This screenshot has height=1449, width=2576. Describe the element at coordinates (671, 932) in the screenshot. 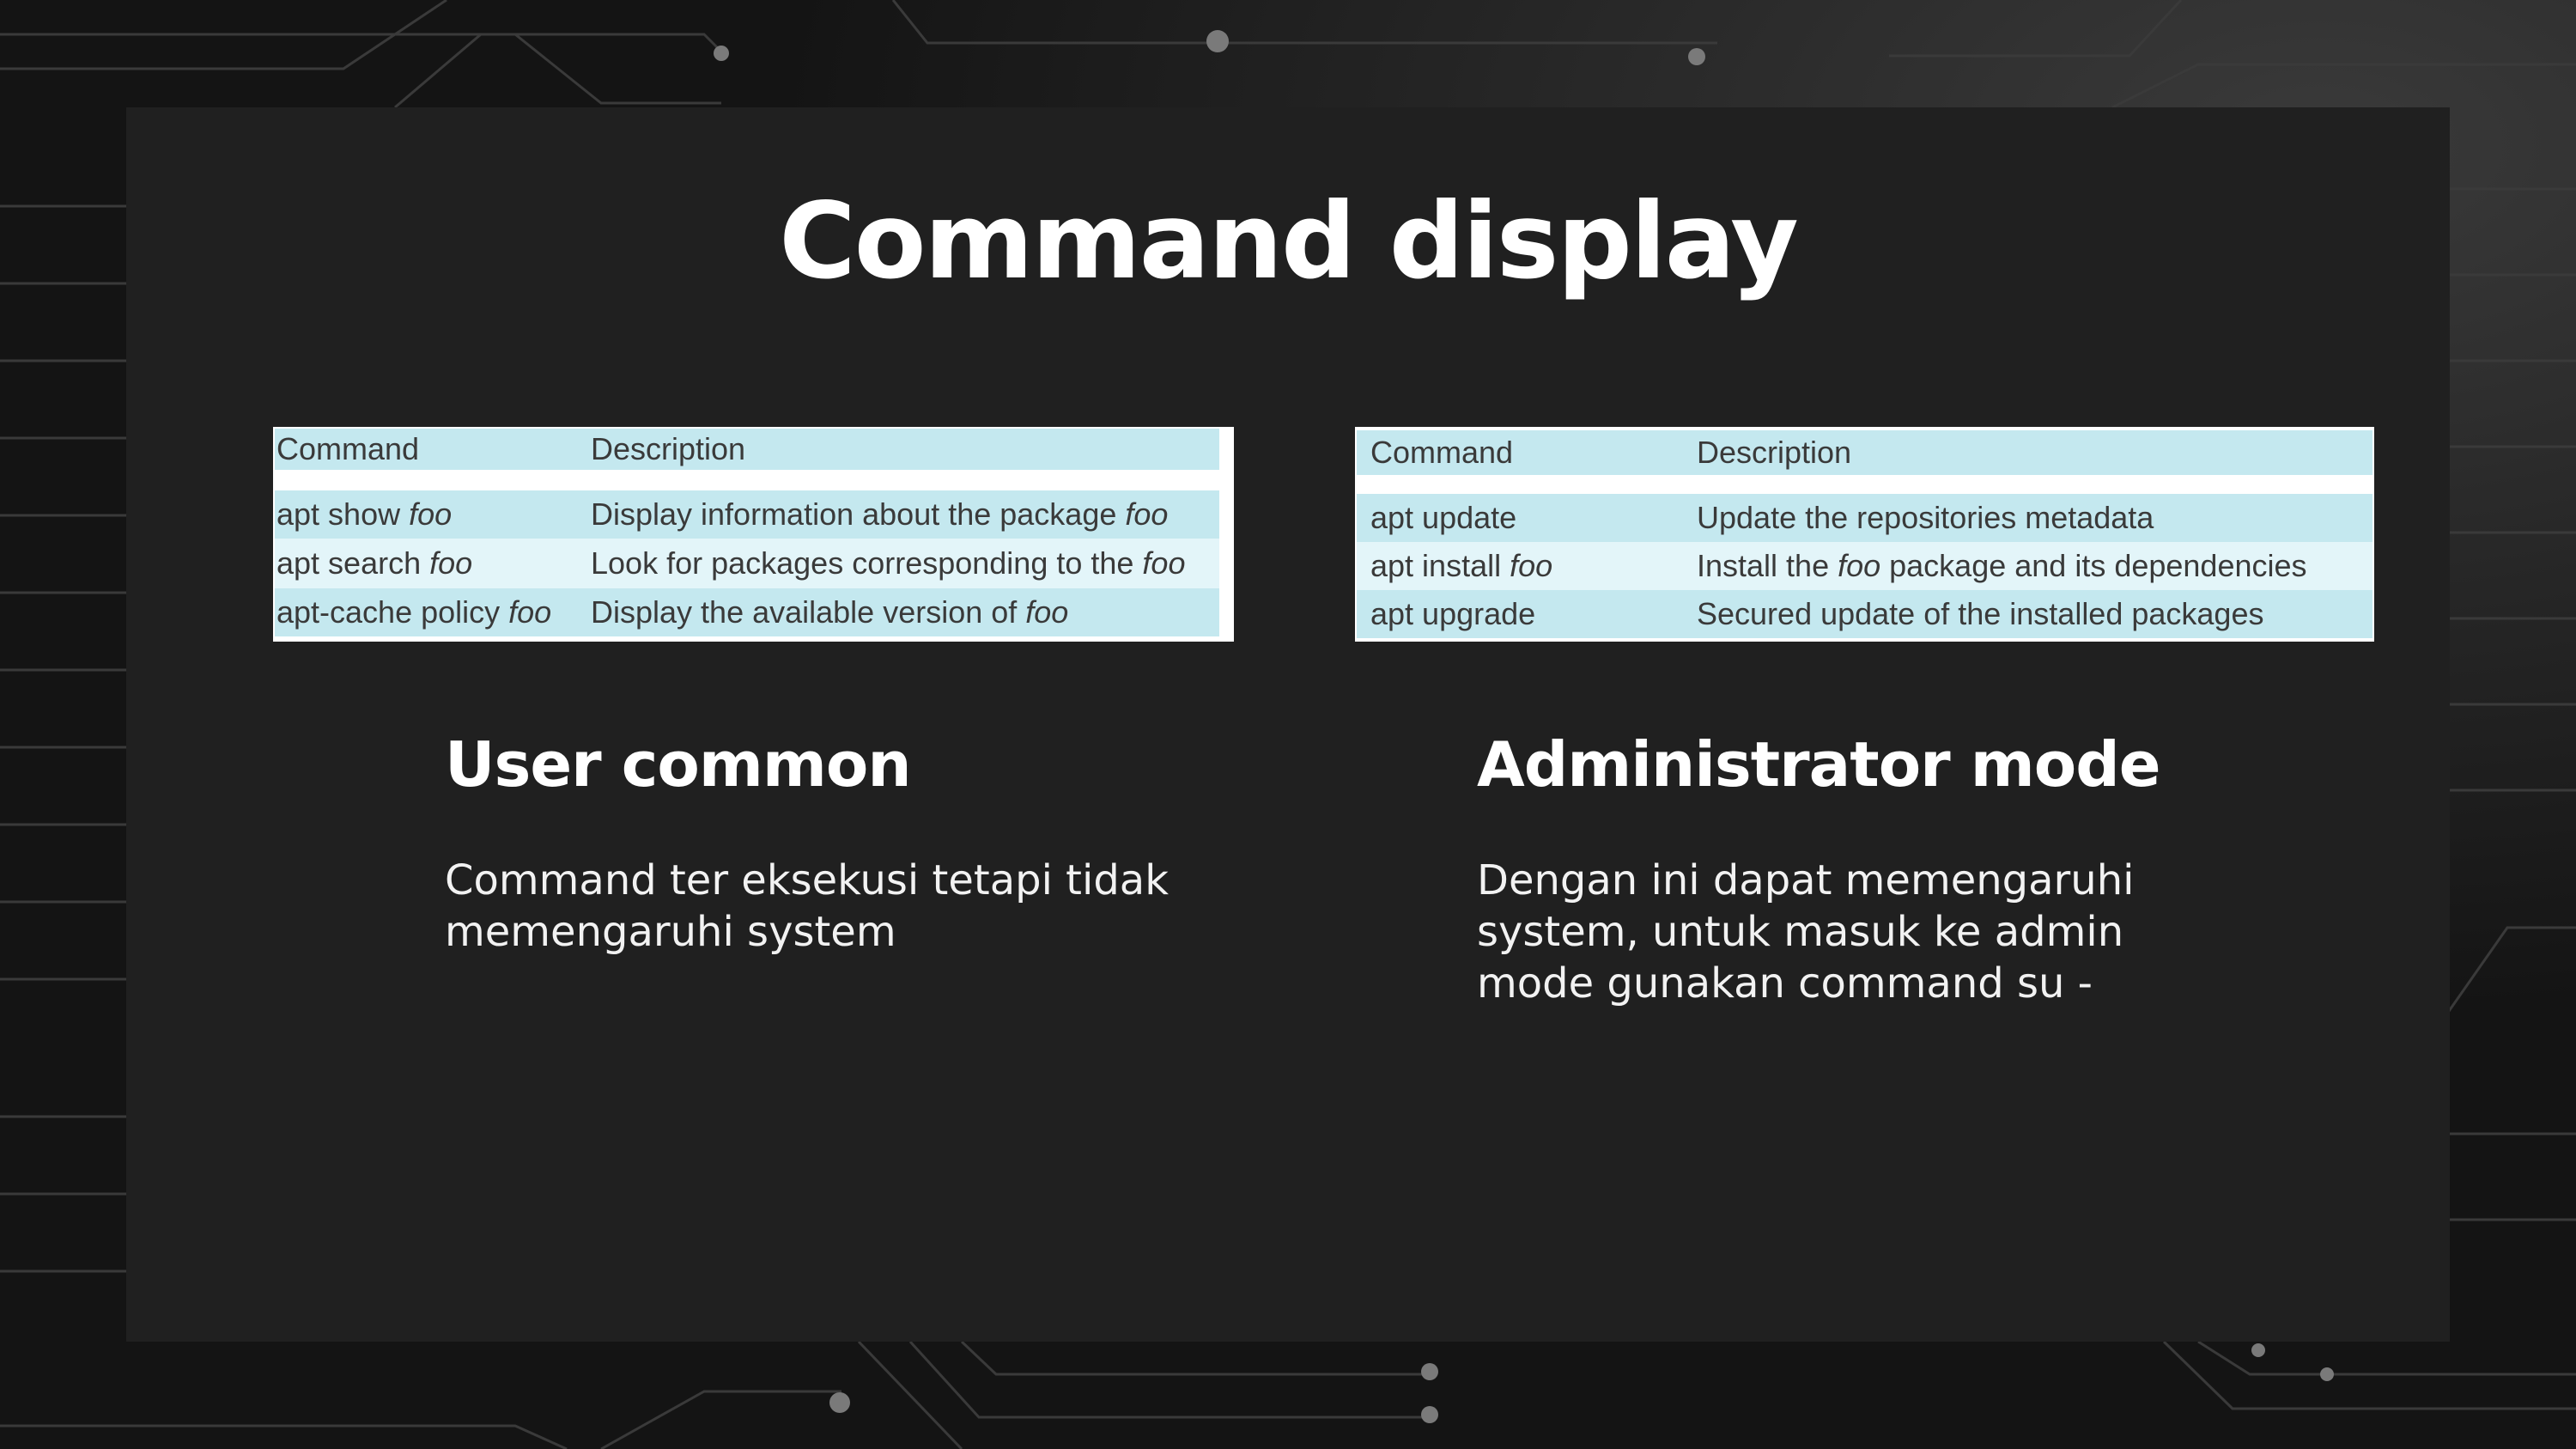

I see `description-line: memengaruhi system` at that location.